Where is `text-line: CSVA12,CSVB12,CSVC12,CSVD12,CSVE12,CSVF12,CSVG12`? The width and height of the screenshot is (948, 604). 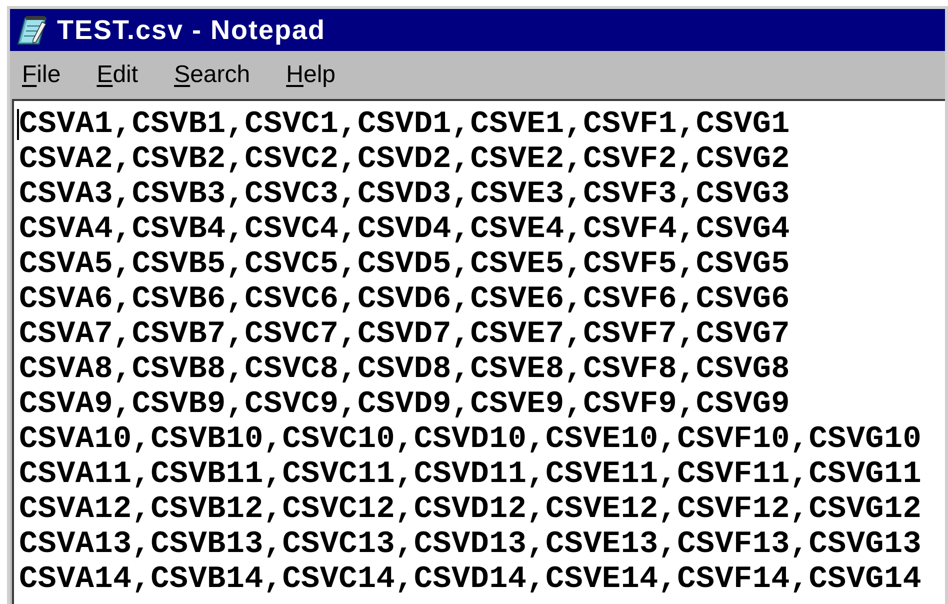
text-line: CSVA12,CSVB12,CSVC12,CSVD12,CSVE12,CSVF12,CSVG12 is located at coordinates (470, 509).